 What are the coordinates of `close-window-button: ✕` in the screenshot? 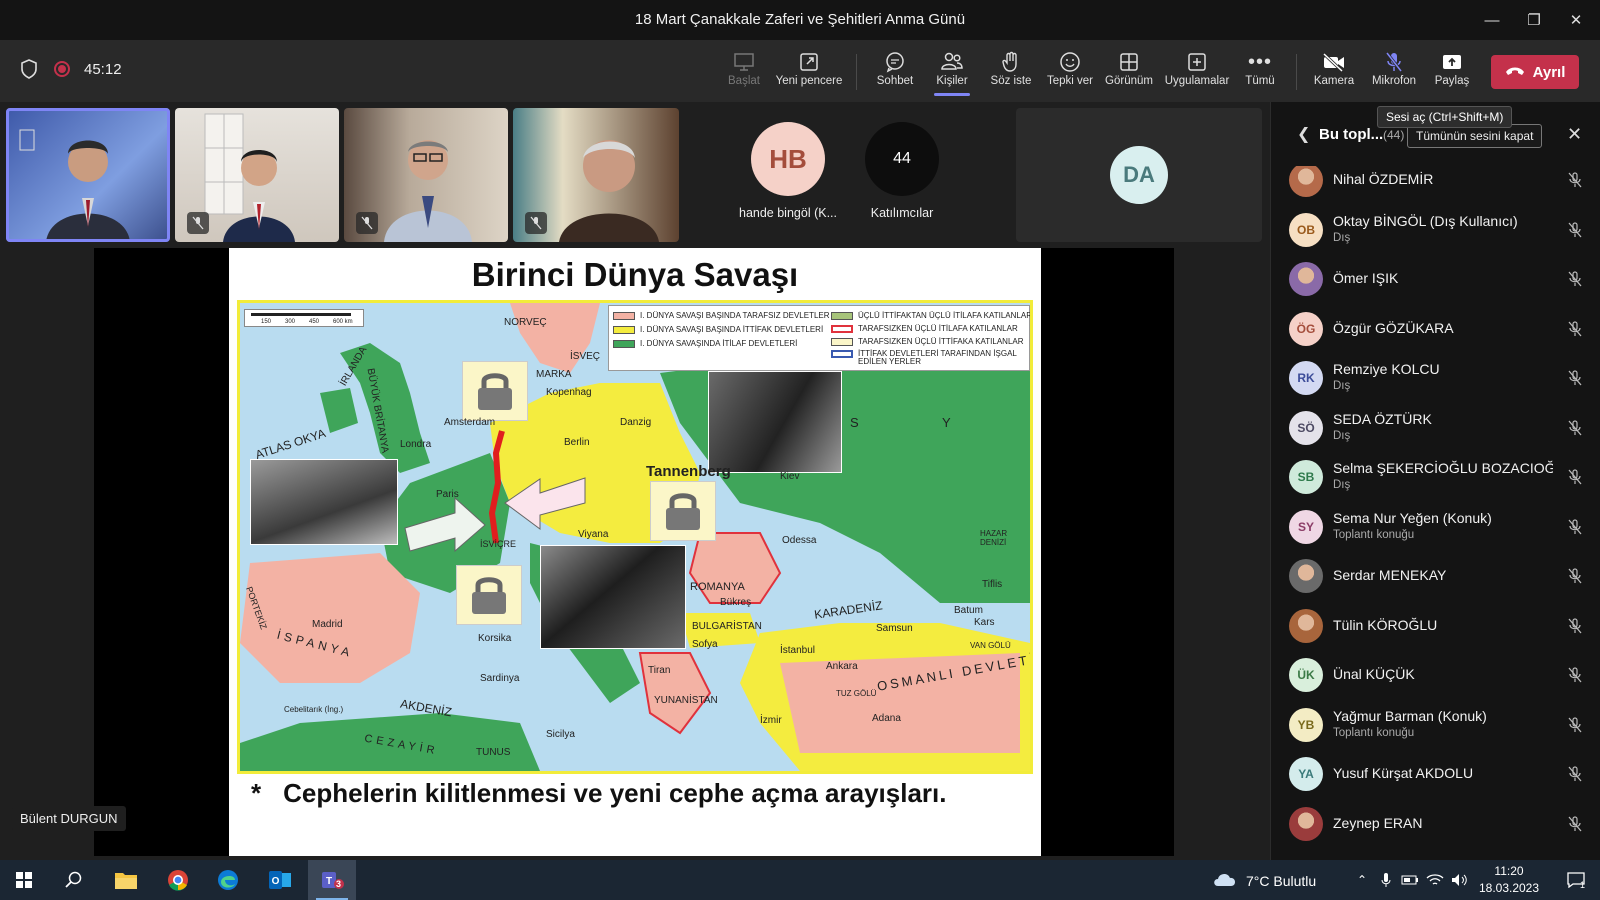 It's located at (1576, 20).